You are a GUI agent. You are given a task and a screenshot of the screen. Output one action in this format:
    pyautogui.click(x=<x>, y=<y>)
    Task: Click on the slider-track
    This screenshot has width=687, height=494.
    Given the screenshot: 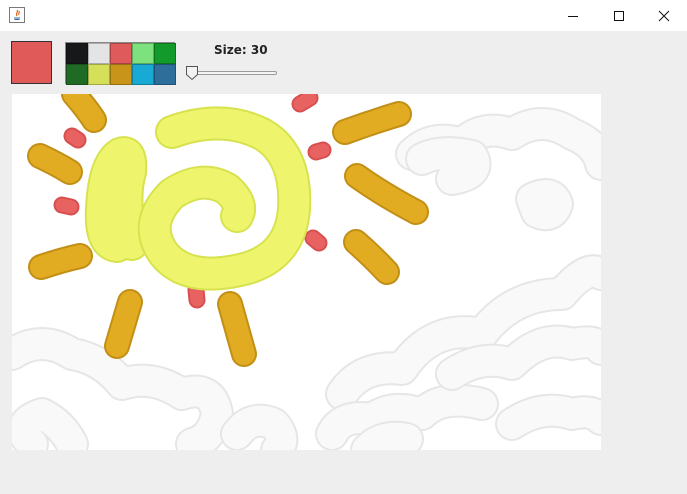 What is the action you would take?
    pyautogui.click(x=232, y=73)
    